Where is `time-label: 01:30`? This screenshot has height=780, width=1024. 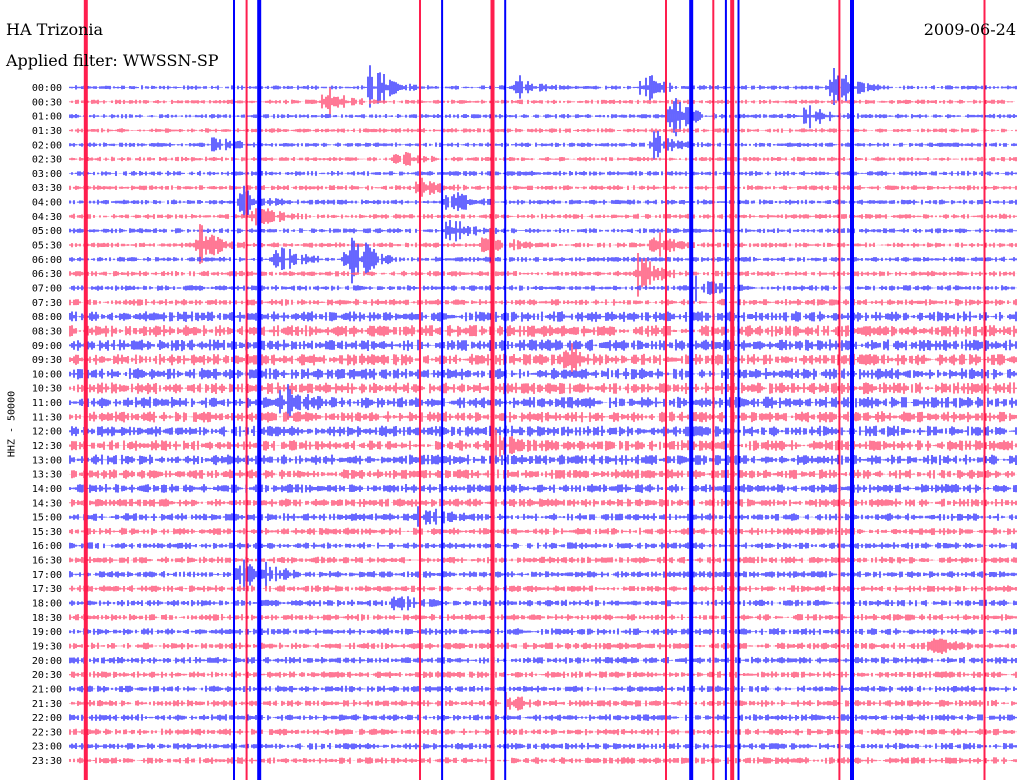
time-label: 01:30 is located at coordinates (47, 131).